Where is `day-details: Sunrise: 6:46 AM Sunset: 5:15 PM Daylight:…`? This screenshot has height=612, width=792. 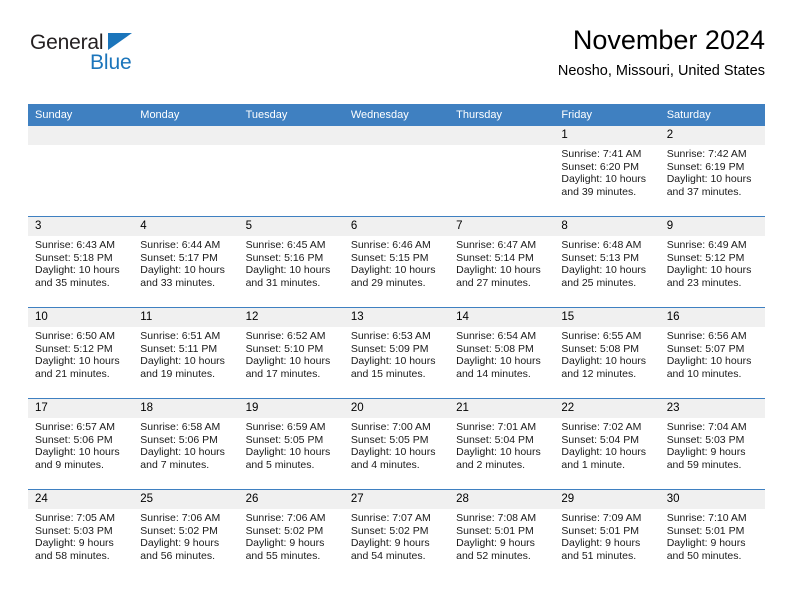
day-details: Sunrise: 6:46 AM Sunset: 5:15 PM Daylight:… is located at coordinates (396, 262).